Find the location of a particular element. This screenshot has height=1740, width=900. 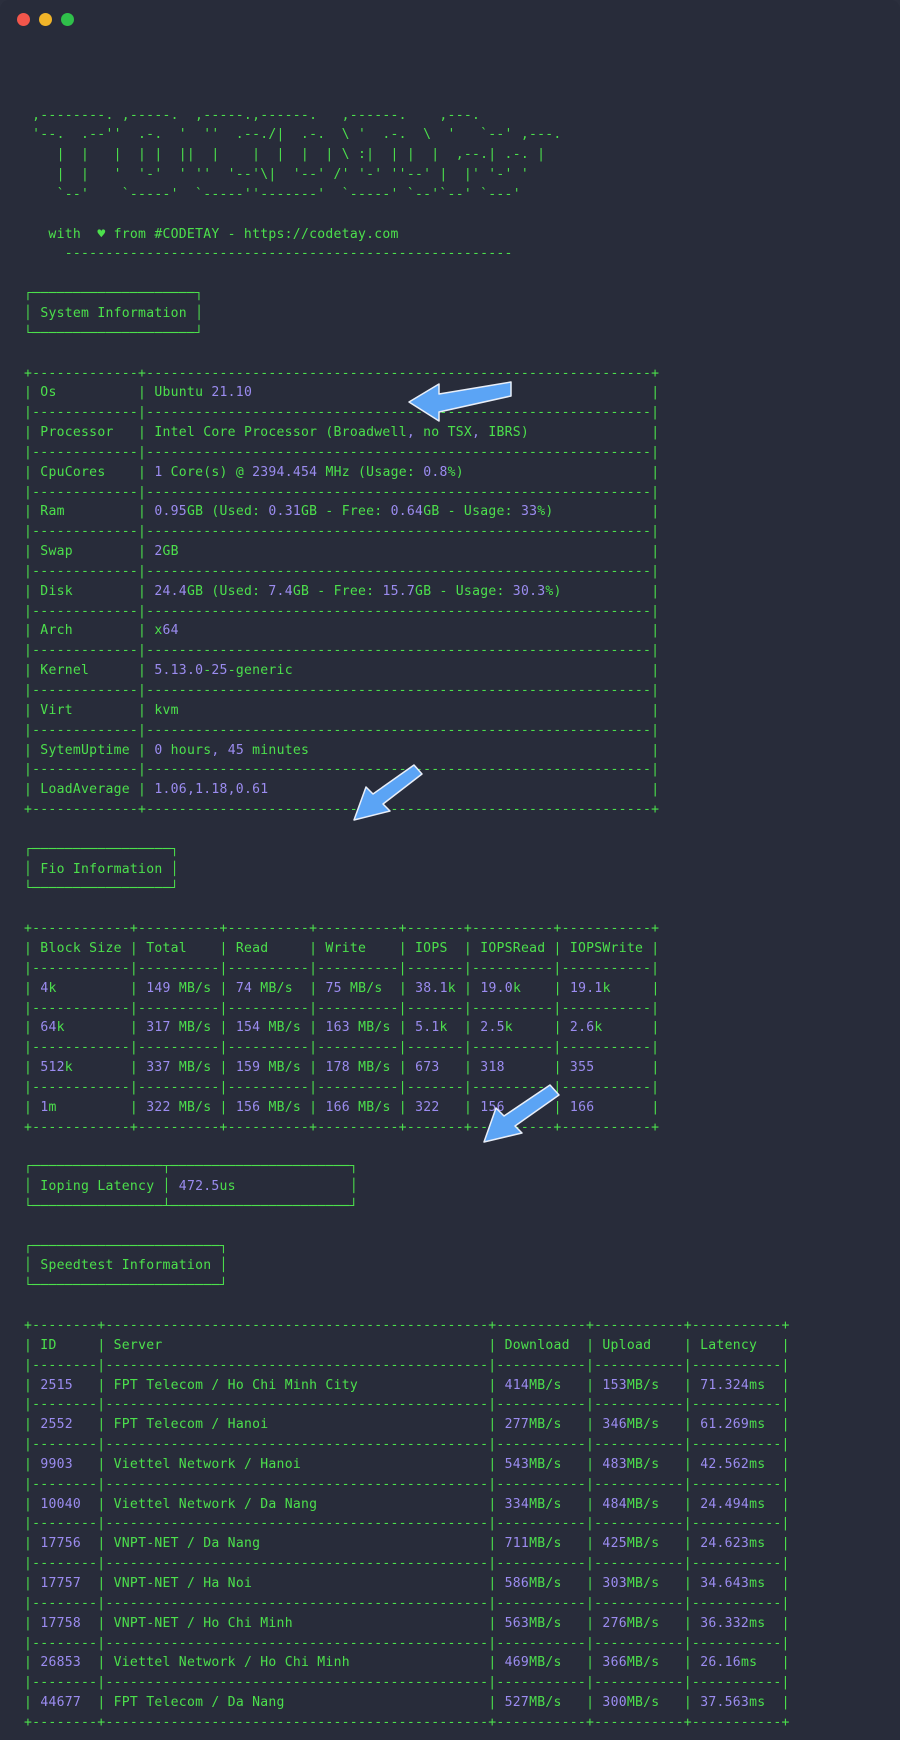

window-titlebar is located at coordinates (450, 19).